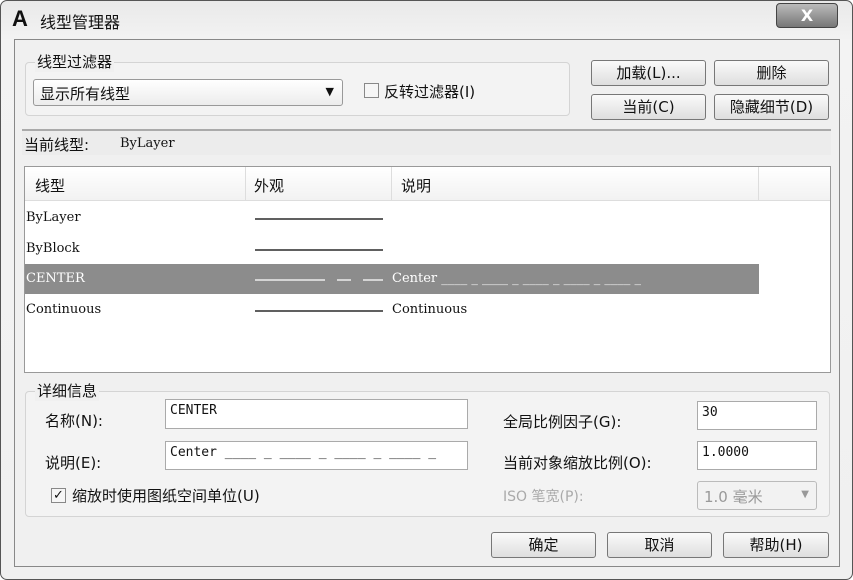 The height and width of the screenshot is (580, 853). What do you see at coordinates (57, 145) in the screenshot?
I see `current-linetype-label: 当前线型:` at bounding box center [57, 145].